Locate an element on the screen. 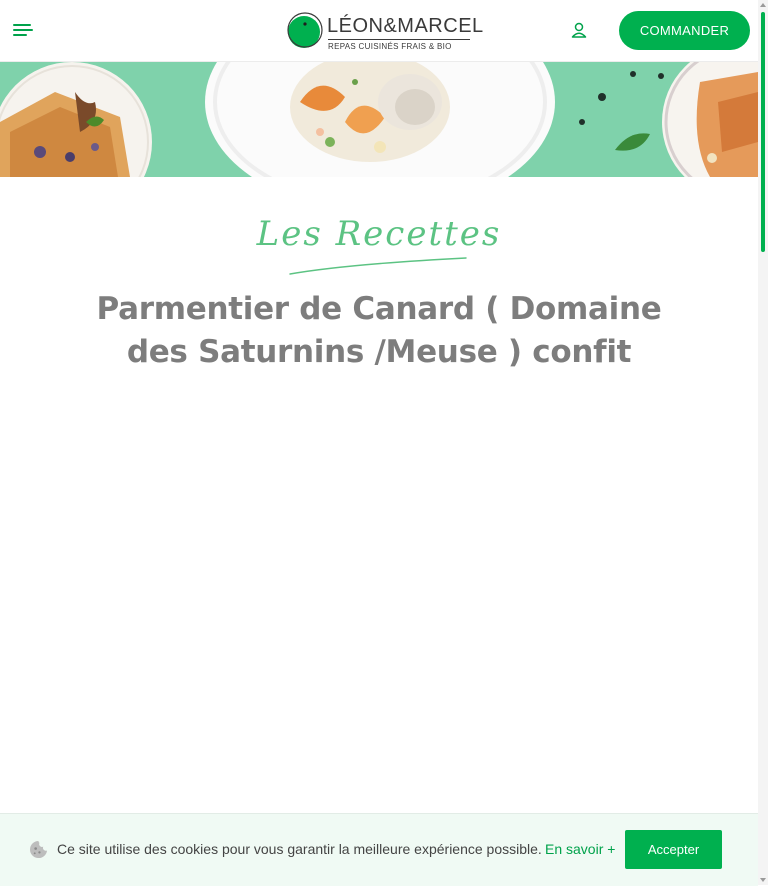 This screenshot has width=768, height=886. logo-wordmark: LÉON&MARCEL is located at coordinates (405, 26).